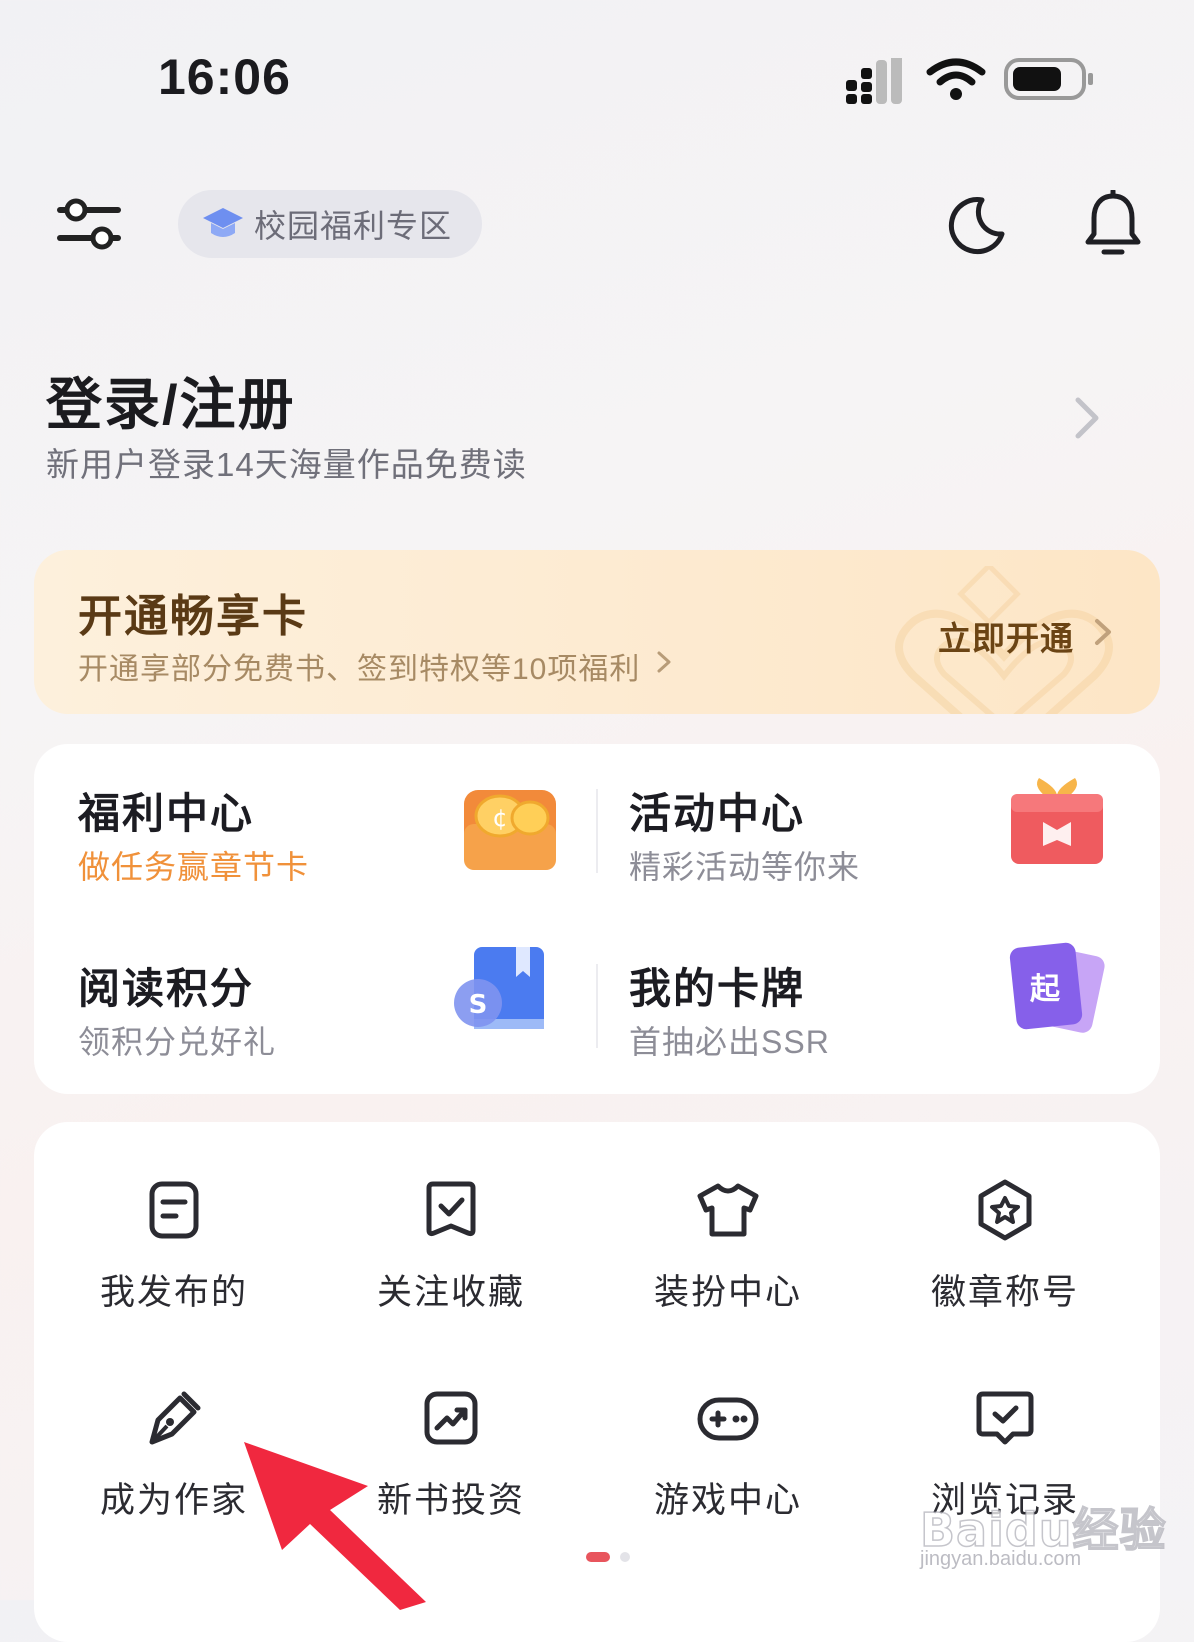 This screenshot has height=1642, width=1194. Describe the element at coordinates (1113, 224) in the screenshot. I see `notification-bell-icon` at that location.